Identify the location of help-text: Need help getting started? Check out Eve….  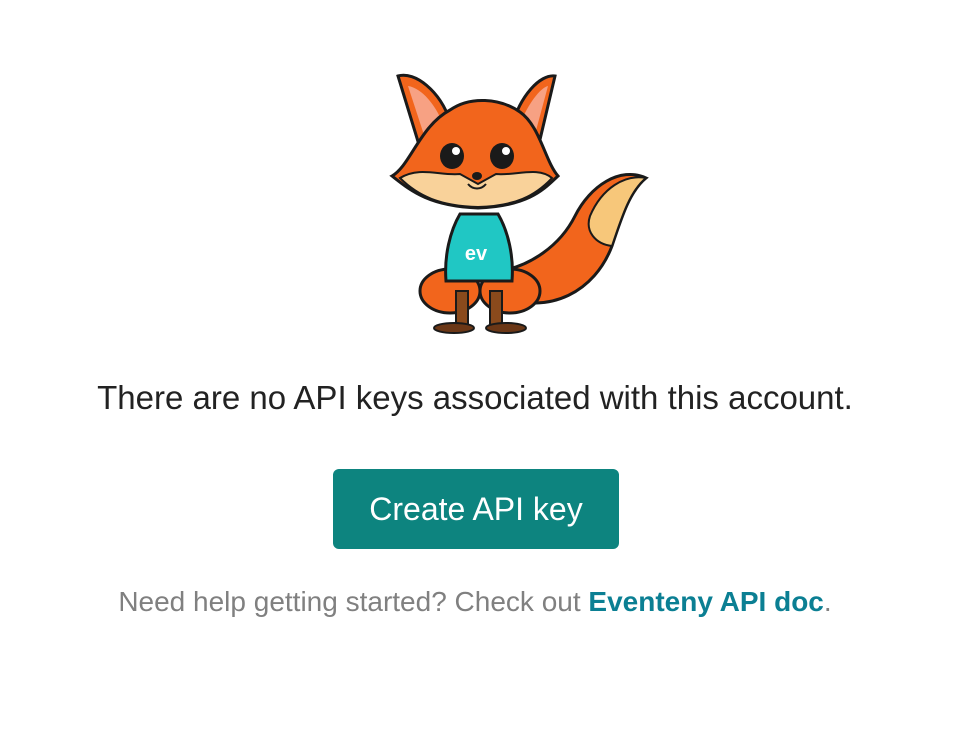
(475, 602).